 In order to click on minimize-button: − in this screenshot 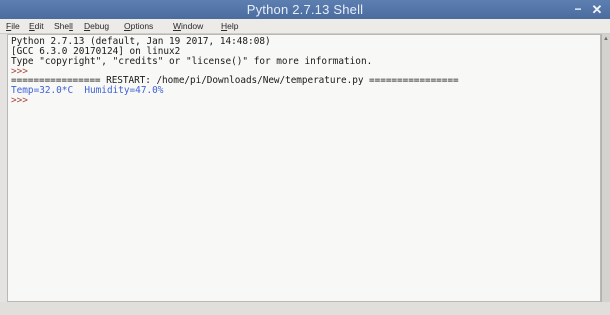, I will do `click(578, 9)`.